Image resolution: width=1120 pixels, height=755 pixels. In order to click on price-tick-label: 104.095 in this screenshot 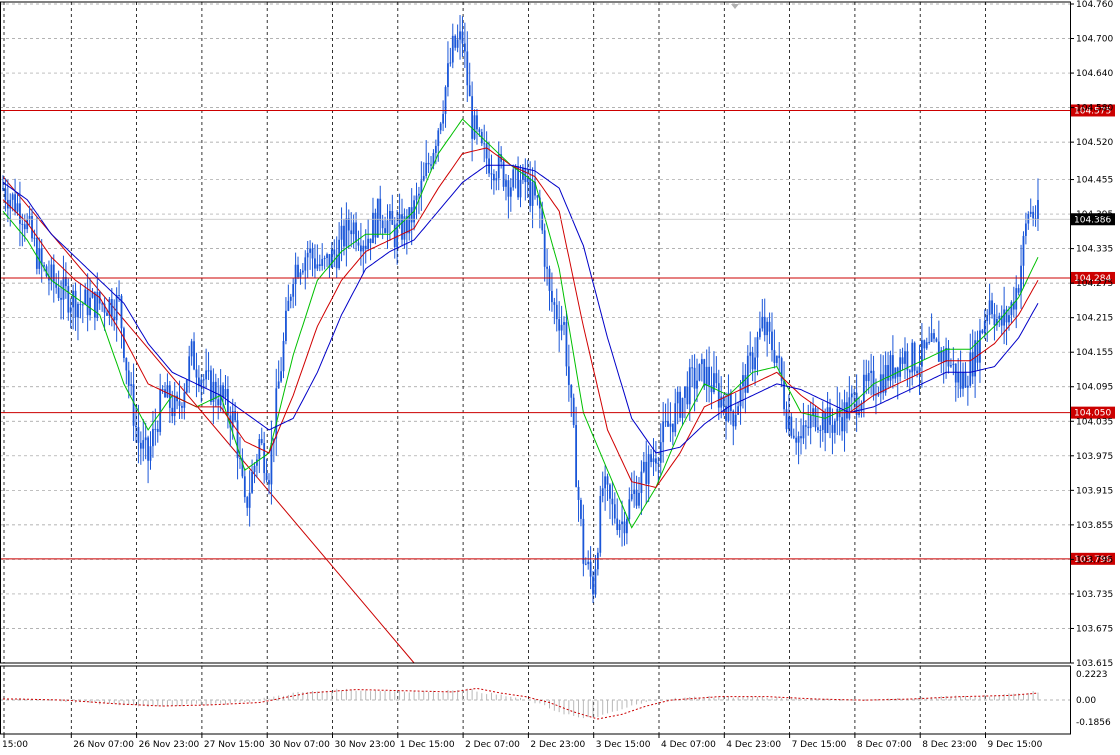, I will do `click(1094, 388)`.